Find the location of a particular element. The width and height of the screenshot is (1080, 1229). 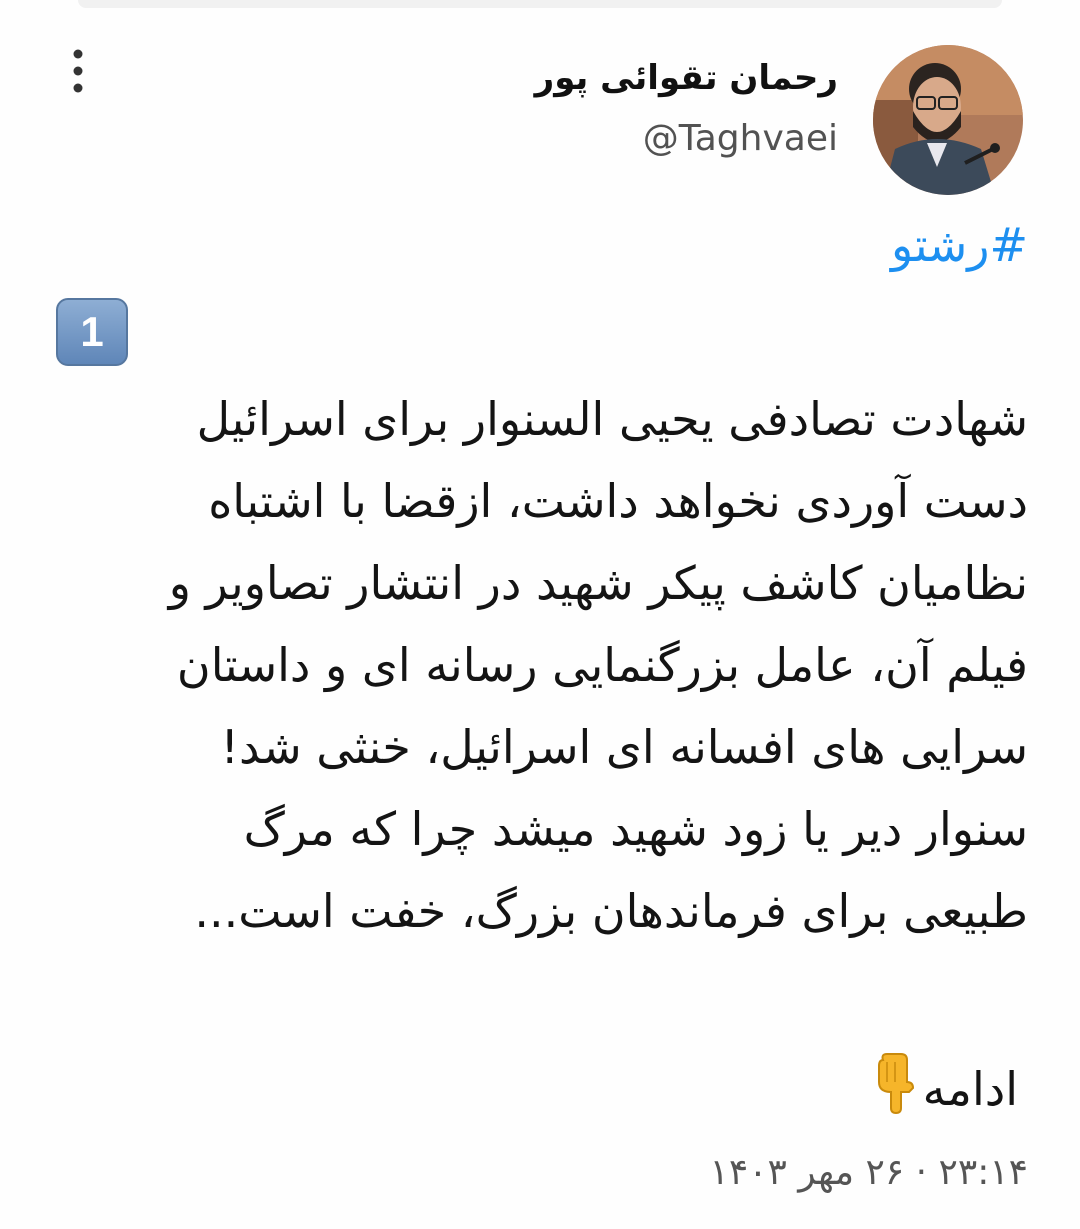

continue-note: ادامه is located at coordinates (944, 1088).